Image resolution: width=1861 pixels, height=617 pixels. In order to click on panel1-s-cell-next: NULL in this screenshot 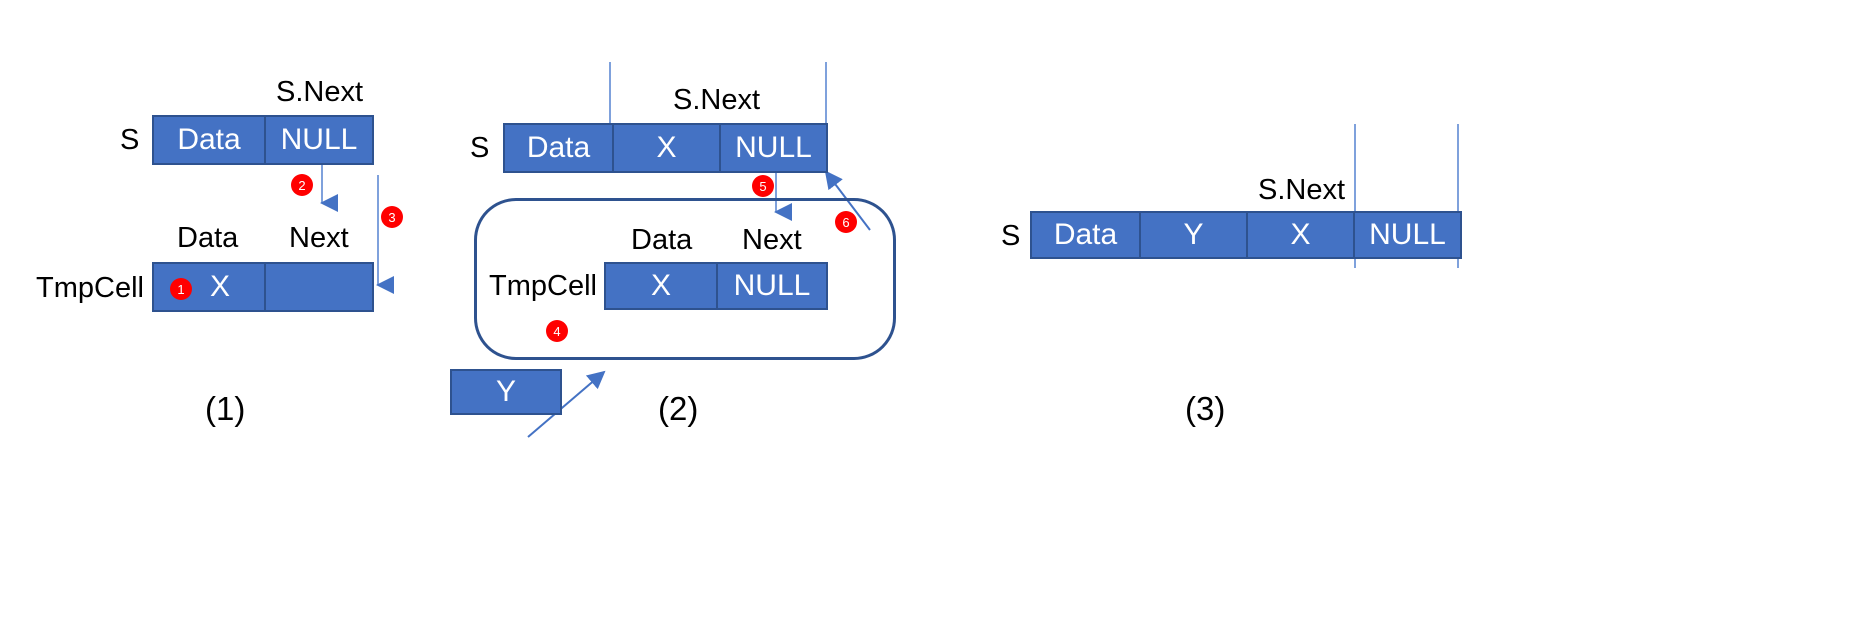, I will do `click(318, 140)`.